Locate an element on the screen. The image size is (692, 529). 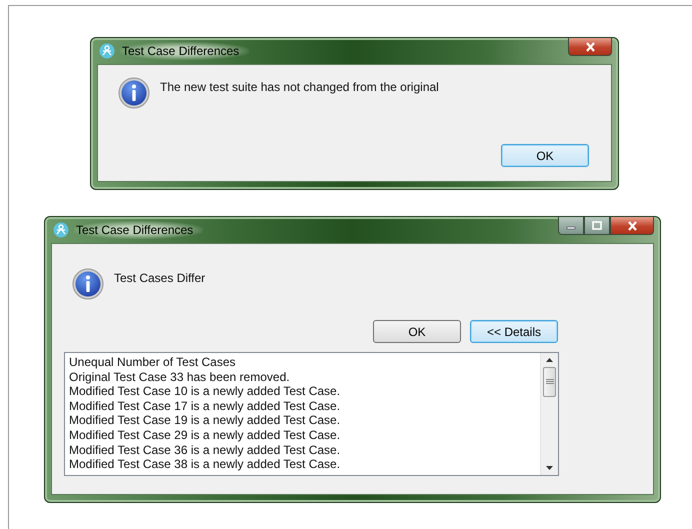
details-line: Modified Test Case 10 is a newly added Test Case. is located at coordinates (205, 391).